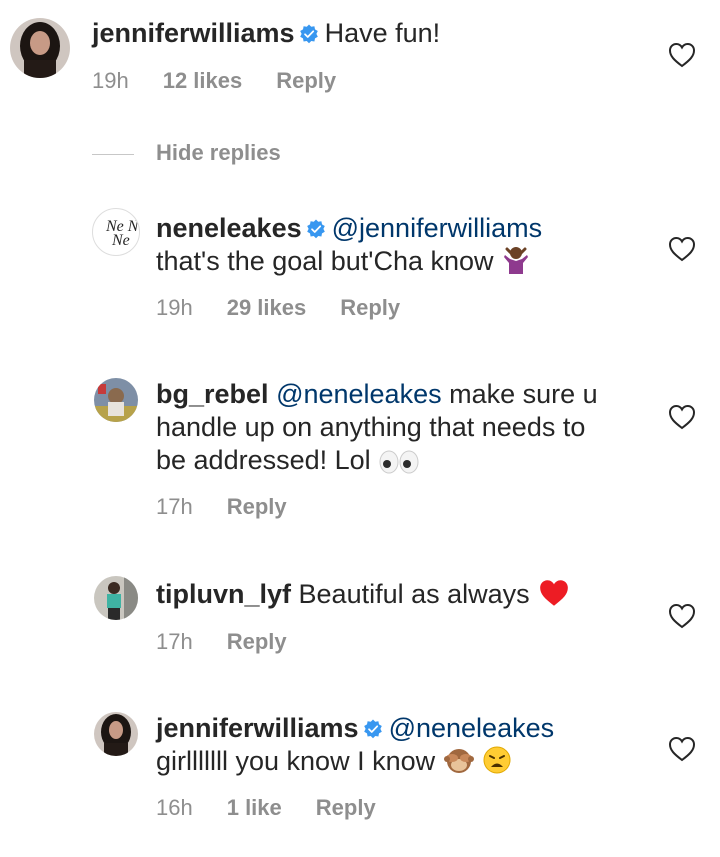 The height and width of the screenshot is (857, 720). What do you see at coordinates (267, 307) in the screenshot?
I see `likes-count: 29 likes` at bounding box center [267, 307].